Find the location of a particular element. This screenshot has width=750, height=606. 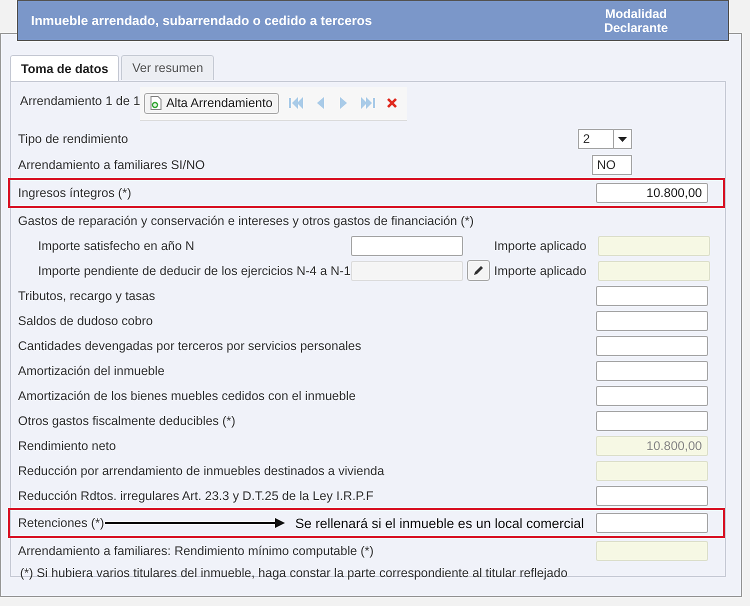

last-icon is located at coordinates (367, 103).